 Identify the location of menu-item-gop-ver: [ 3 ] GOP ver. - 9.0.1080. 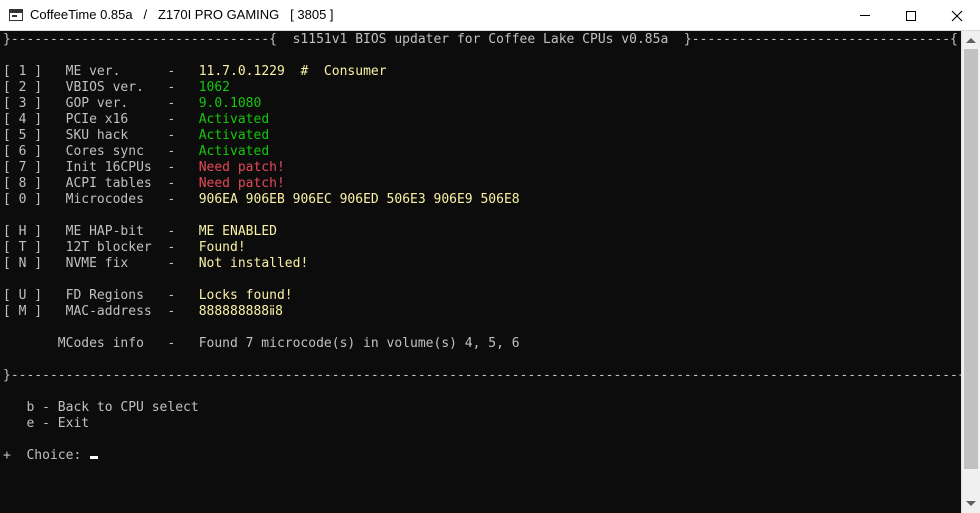
(132, 104).